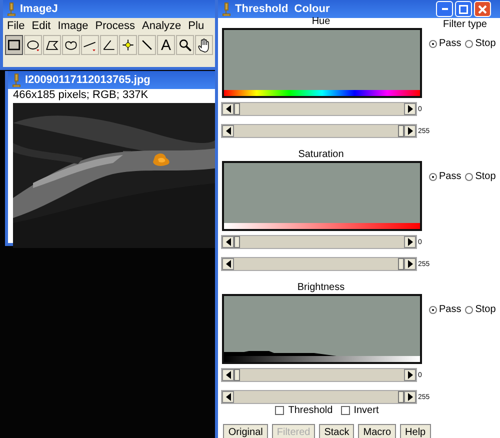  I want to click on push-button: Help, so click(415, 431).